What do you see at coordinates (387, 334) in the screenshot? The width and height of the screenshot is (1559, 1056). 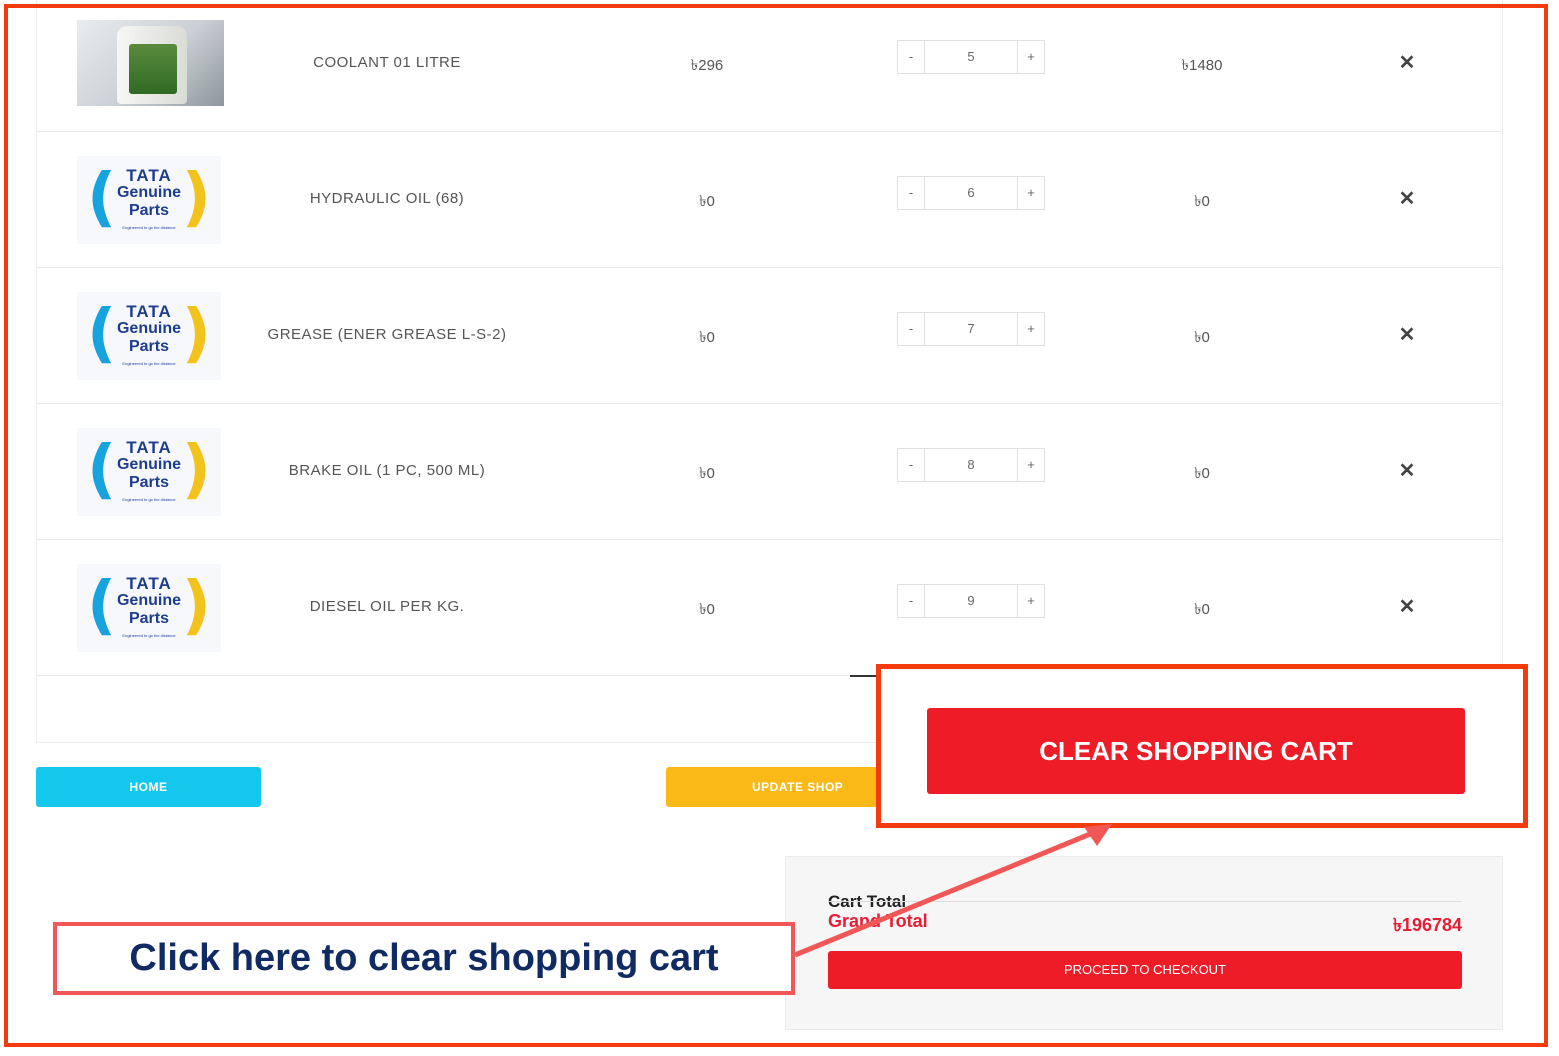 I see `product-name: GREASE (ENER GREASE L-S-2)` at bounding box center [387, 334].